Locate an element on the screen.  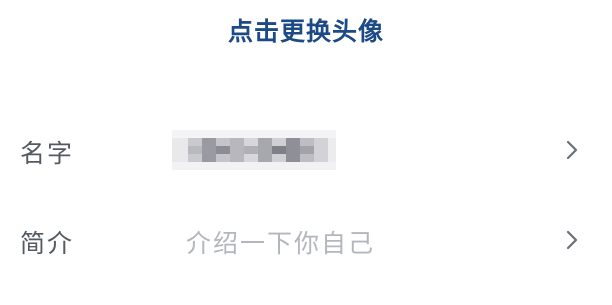
name-value-obscured is located at coordinates (254, 150).